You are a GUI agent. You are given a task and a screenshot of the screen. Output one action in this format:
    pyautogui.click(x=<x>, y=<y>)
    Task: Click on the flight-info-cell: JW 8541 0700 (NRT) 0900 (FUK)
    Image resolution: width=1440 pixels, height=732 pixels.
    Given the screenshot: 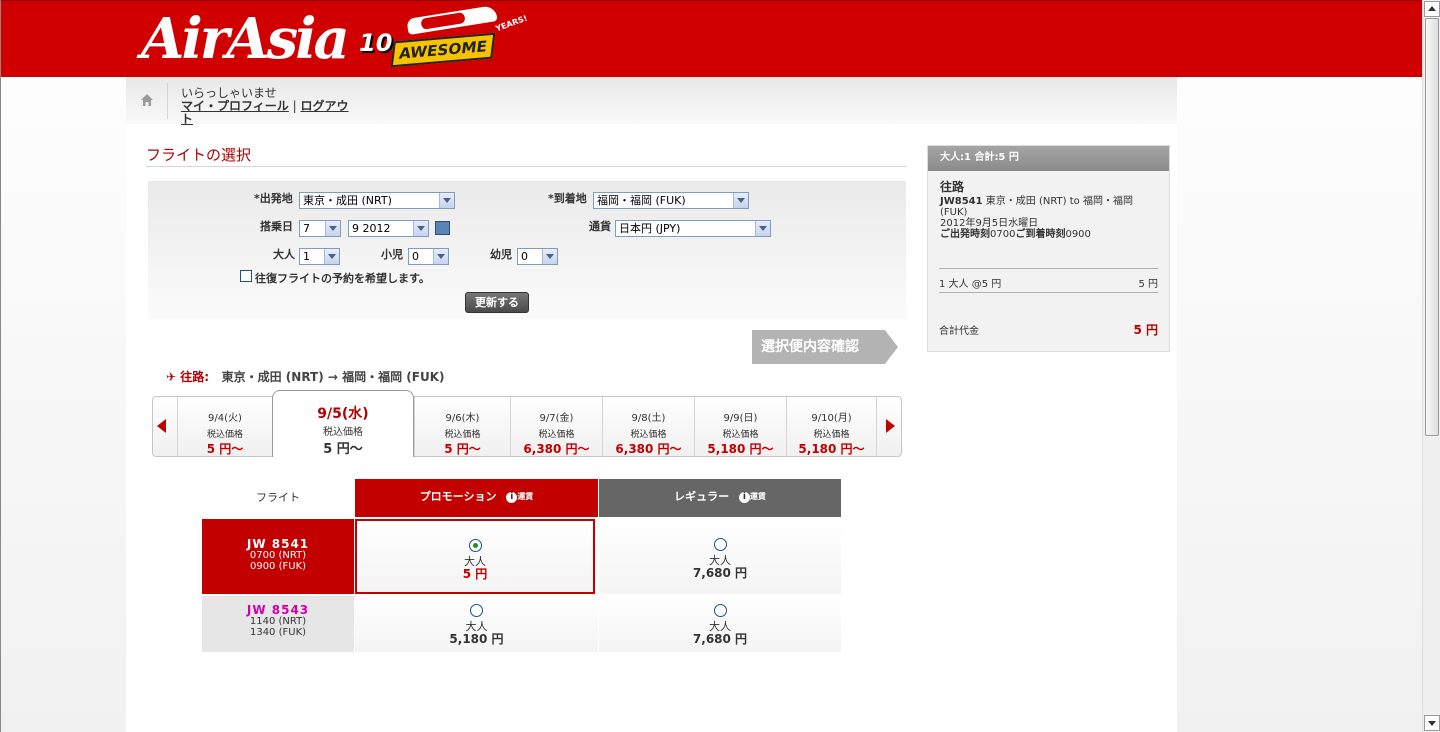 What is the action you would take?
    pyautogui.click(x=278, y=556)
    